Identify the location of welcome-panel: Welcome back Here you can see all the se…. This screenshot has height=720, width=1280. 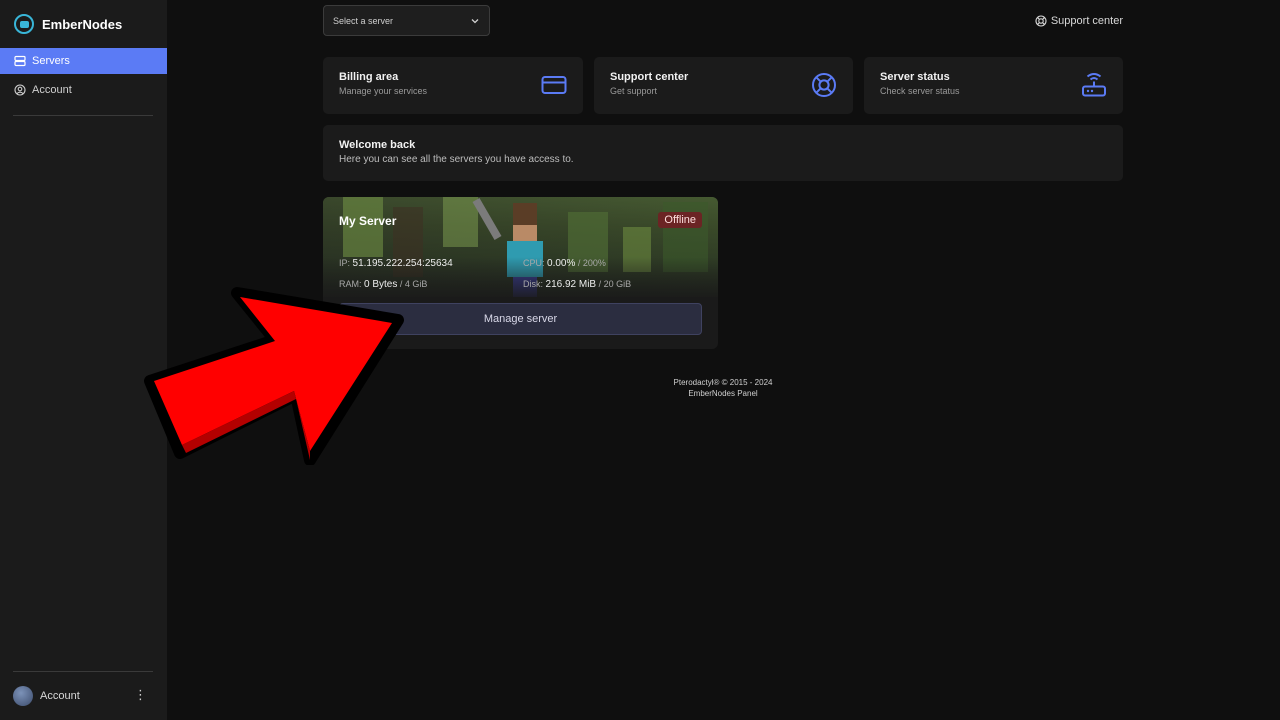
(723, 153).